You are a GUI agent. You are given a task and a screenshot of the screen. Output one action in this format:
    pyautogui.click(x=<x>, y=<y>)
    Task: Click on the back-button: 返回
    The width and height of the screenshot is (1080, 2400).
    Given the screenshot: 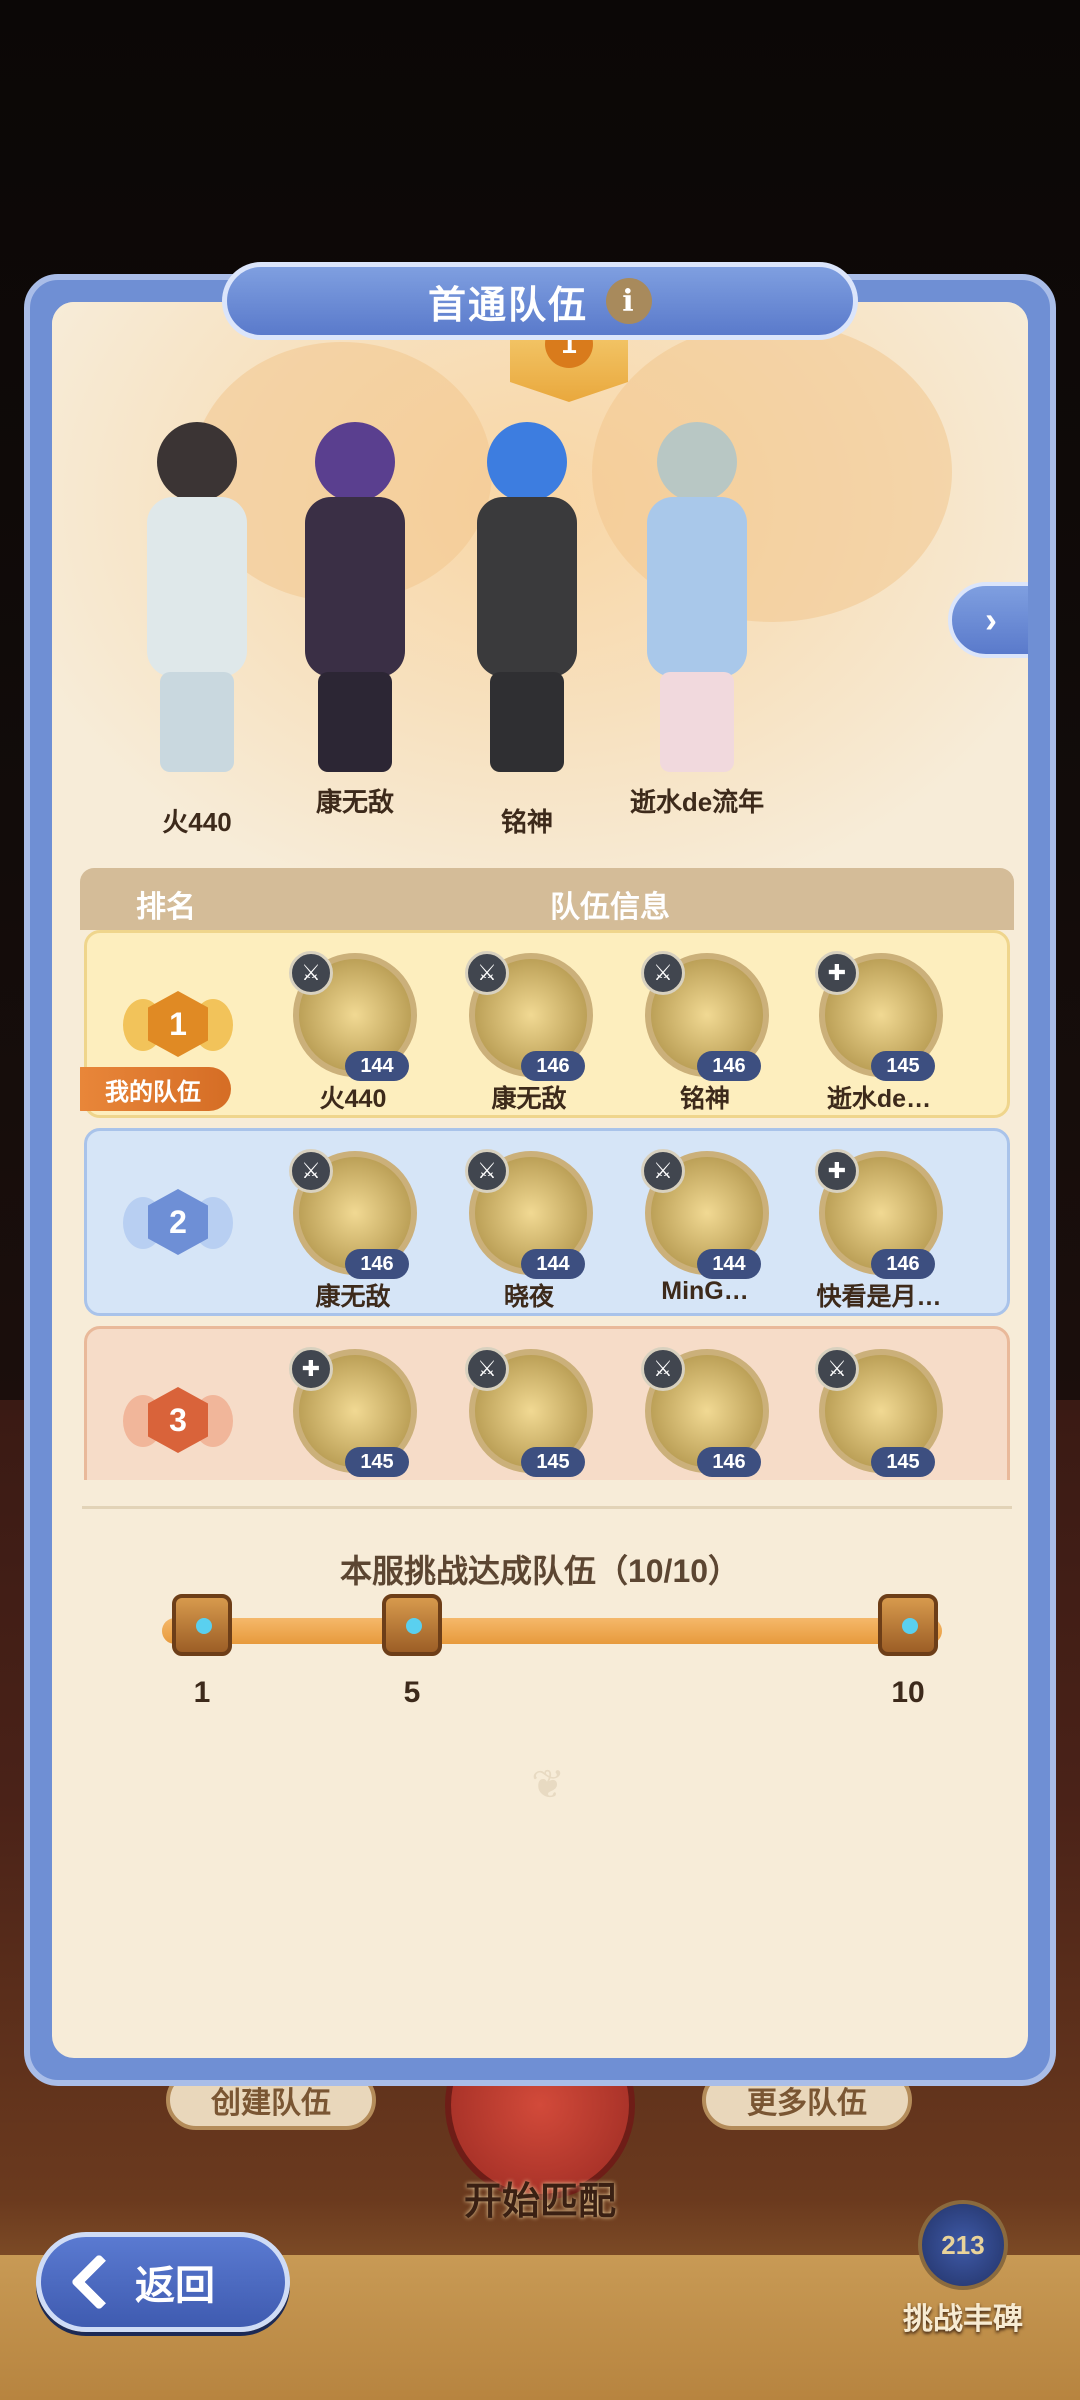 What is the action you would take?
    pyautogui.click(x=163, y=2282)
    